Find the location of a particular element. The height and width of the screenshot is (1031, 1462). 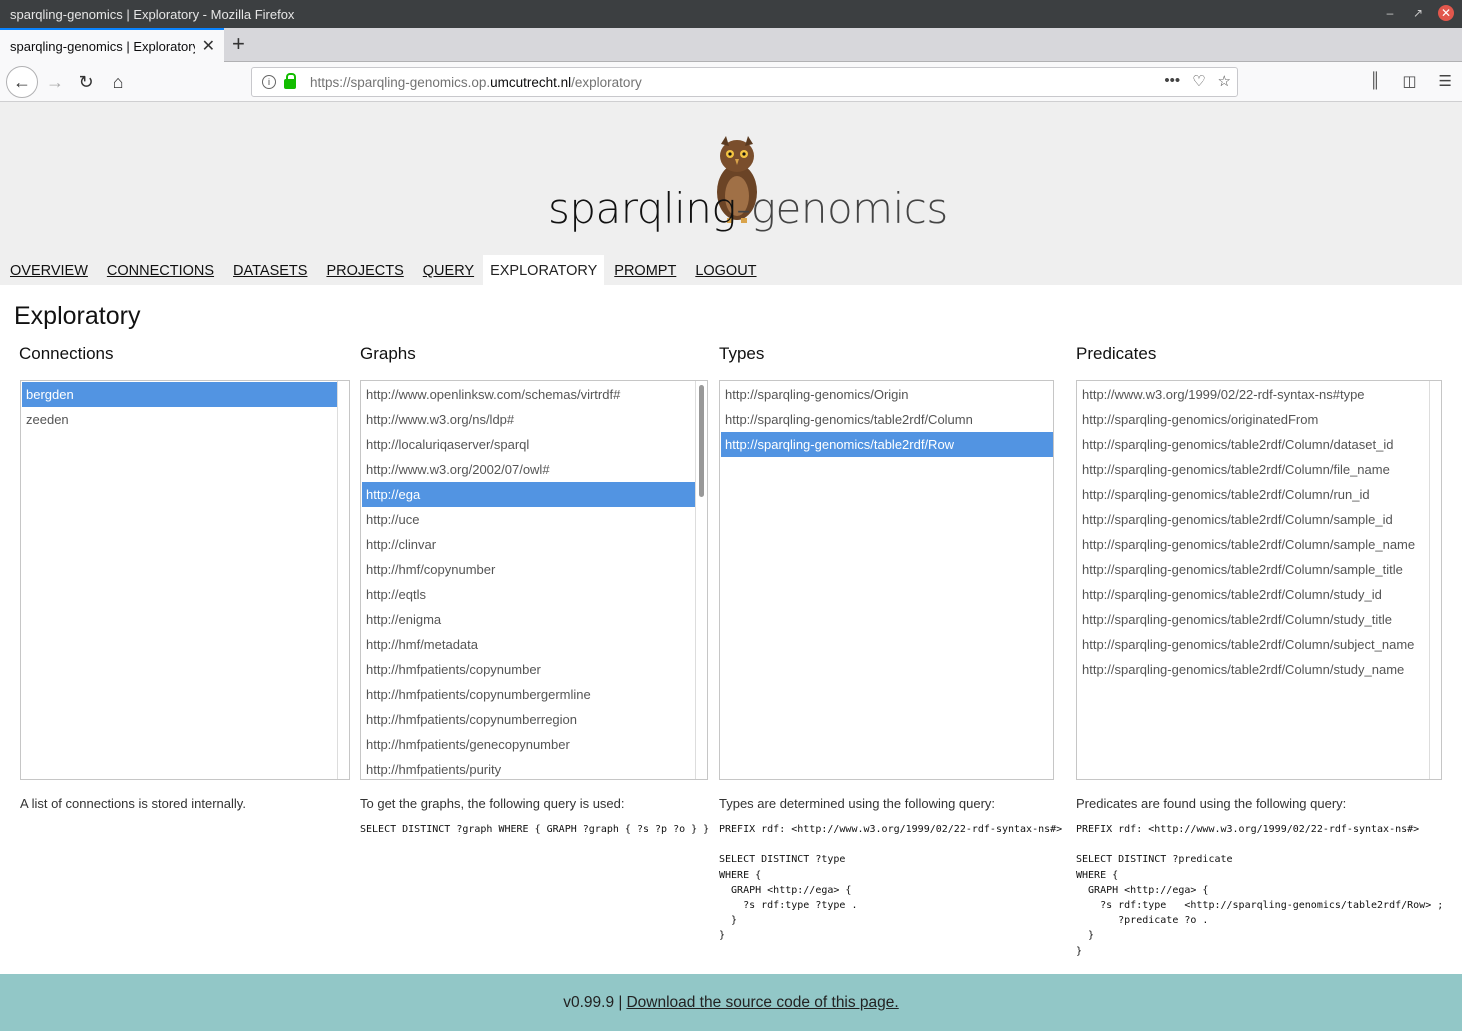

list-item: http://sparqling-genomics/Origin is located at coordinates (887, 394).